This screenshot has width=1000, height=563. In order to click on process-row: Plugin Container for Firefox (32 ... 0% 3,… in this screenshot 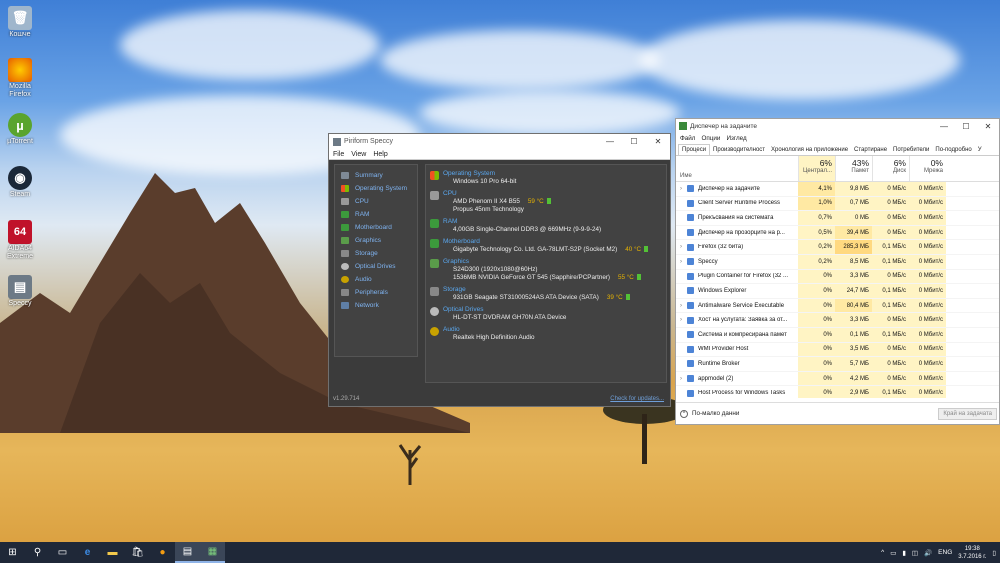, I will do `click(837, 277)`.